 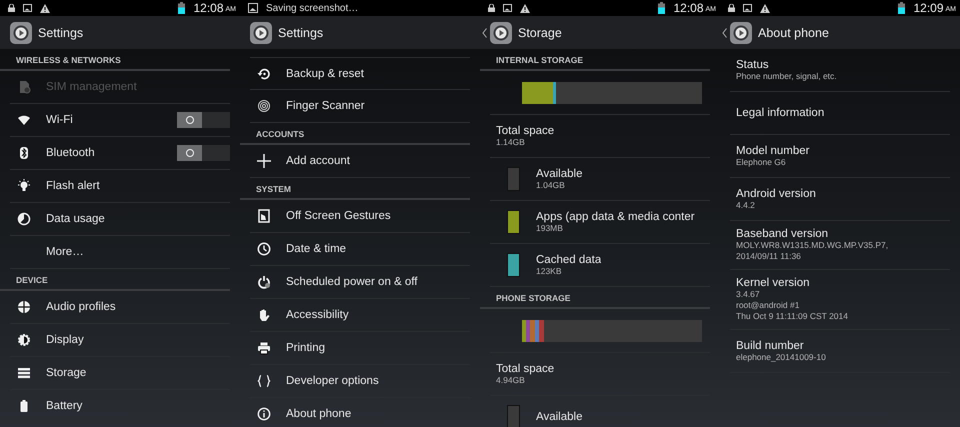 What do you see at coordinates (360, 348) in the screenshot?
I see `settings-item: Printing` at bounding box center [360, 348].